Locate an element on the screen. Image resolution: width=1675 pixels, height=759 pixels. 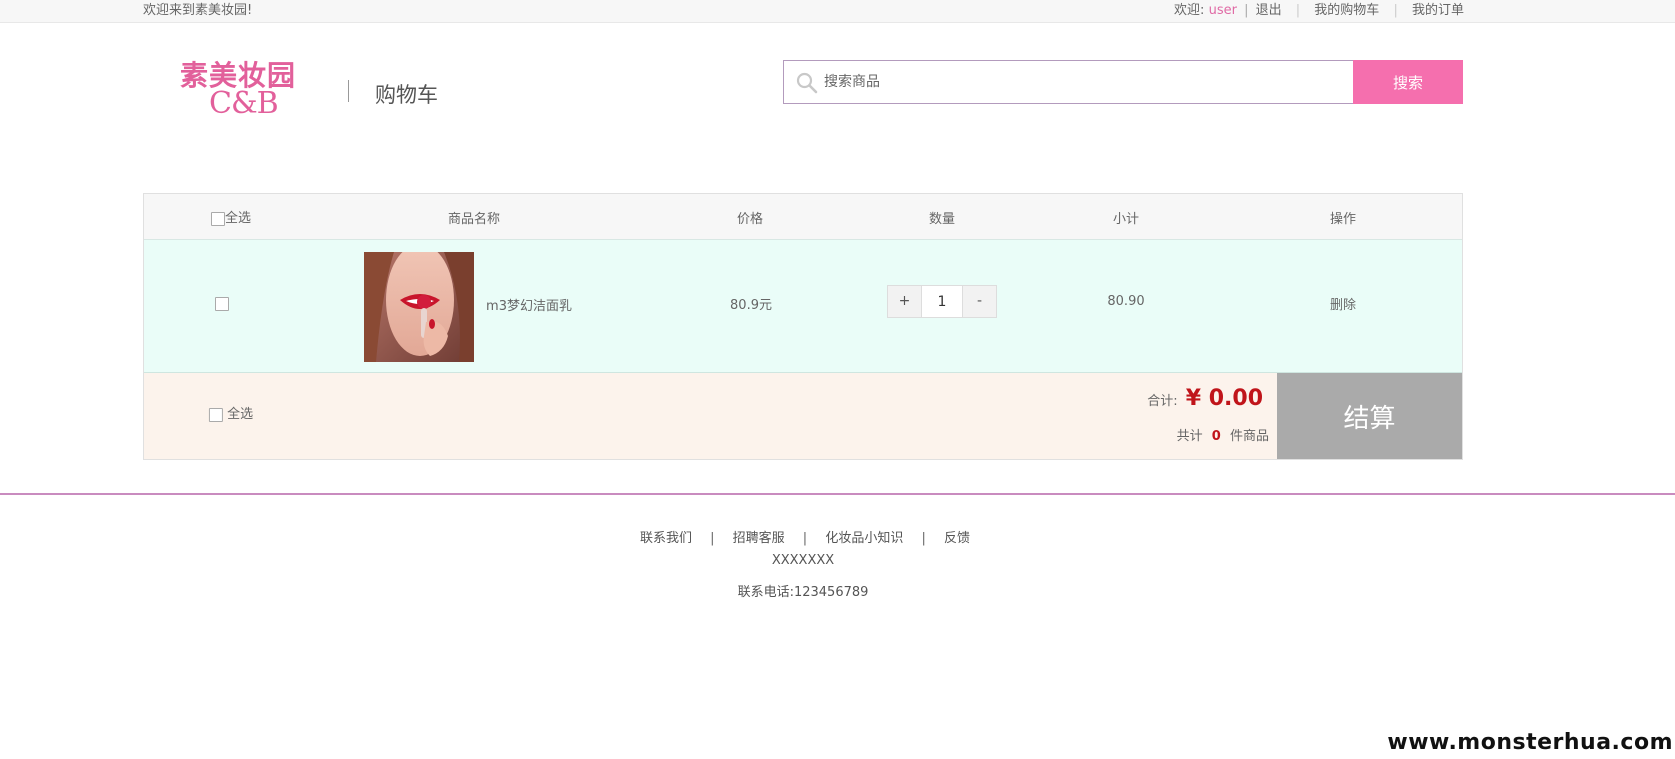
product-image is located at coordinates (419, 307).